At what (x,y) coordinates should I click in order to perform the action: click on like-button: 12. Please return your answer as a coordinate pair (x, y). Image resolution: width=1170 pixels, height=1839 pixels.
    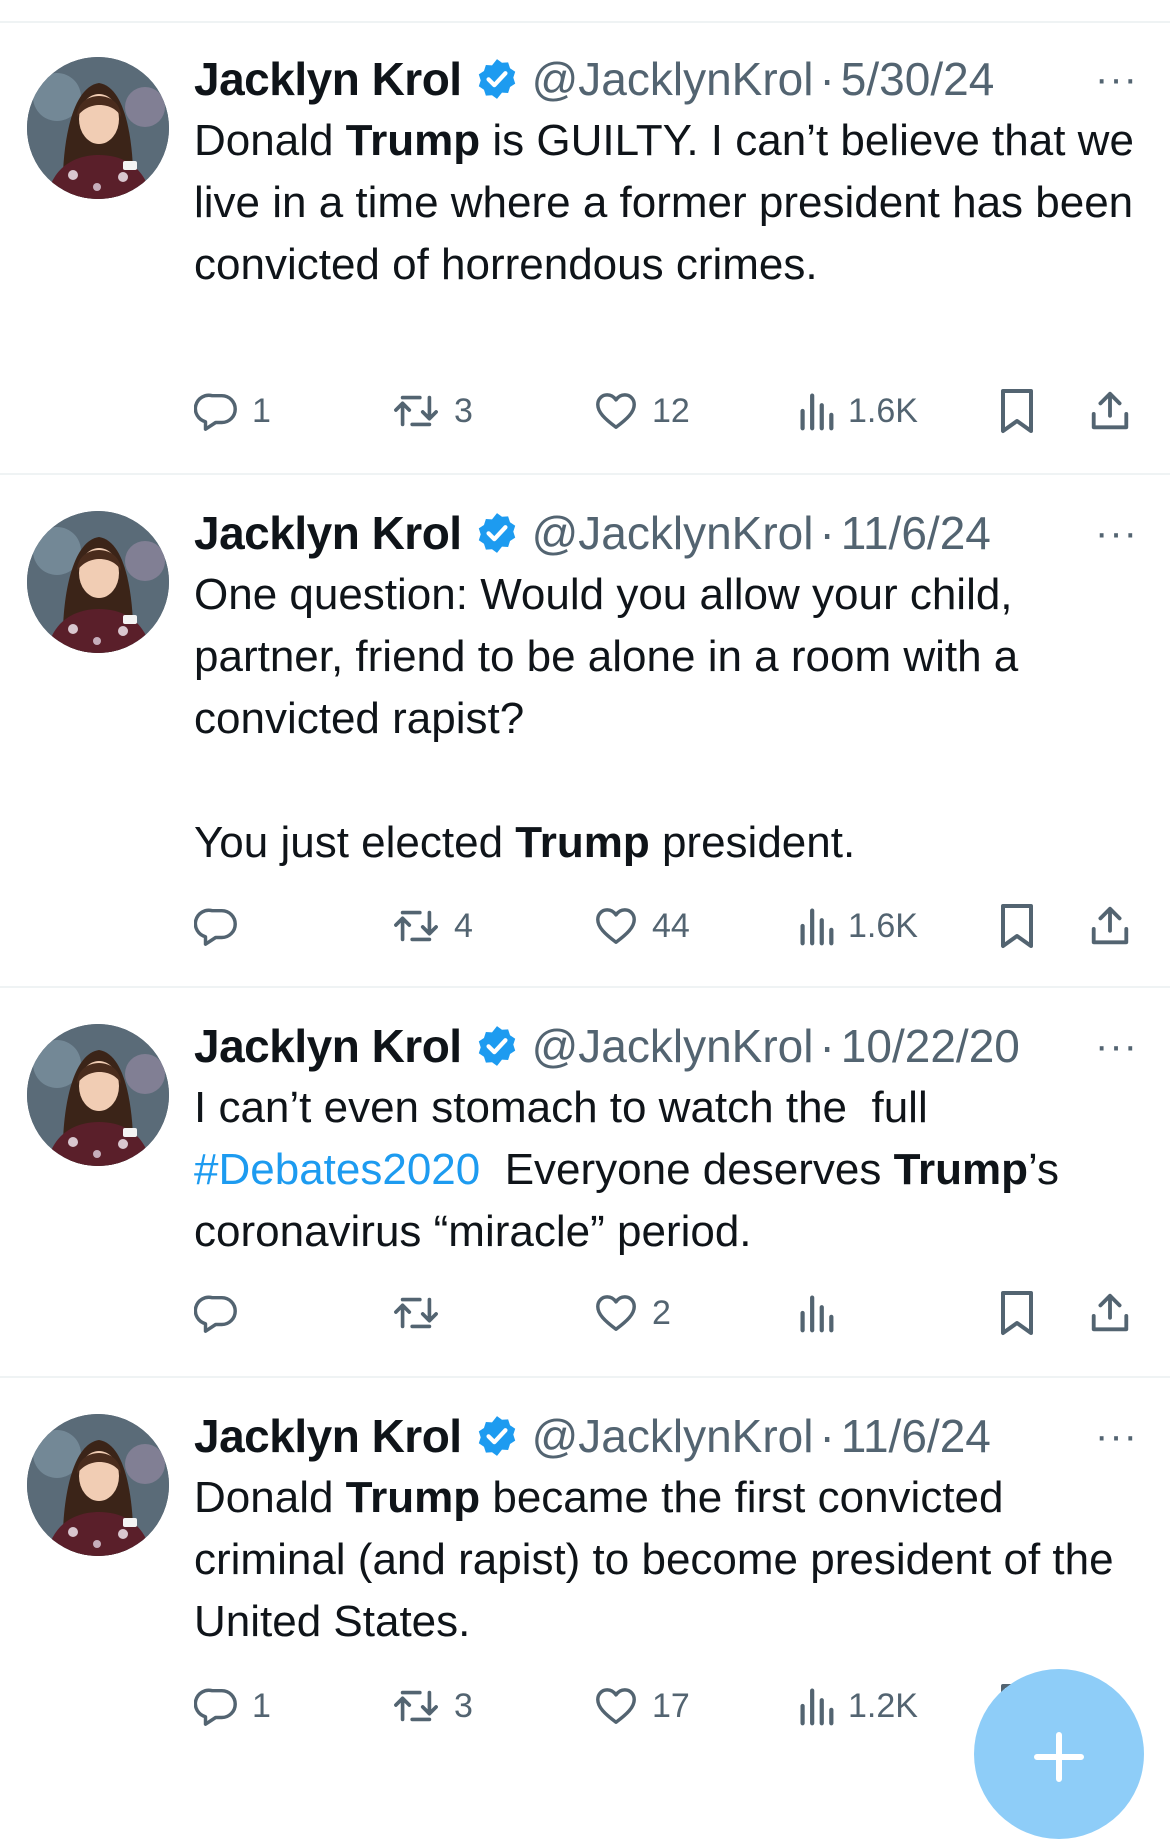
    Looking at the image, I should click on (641, 411).